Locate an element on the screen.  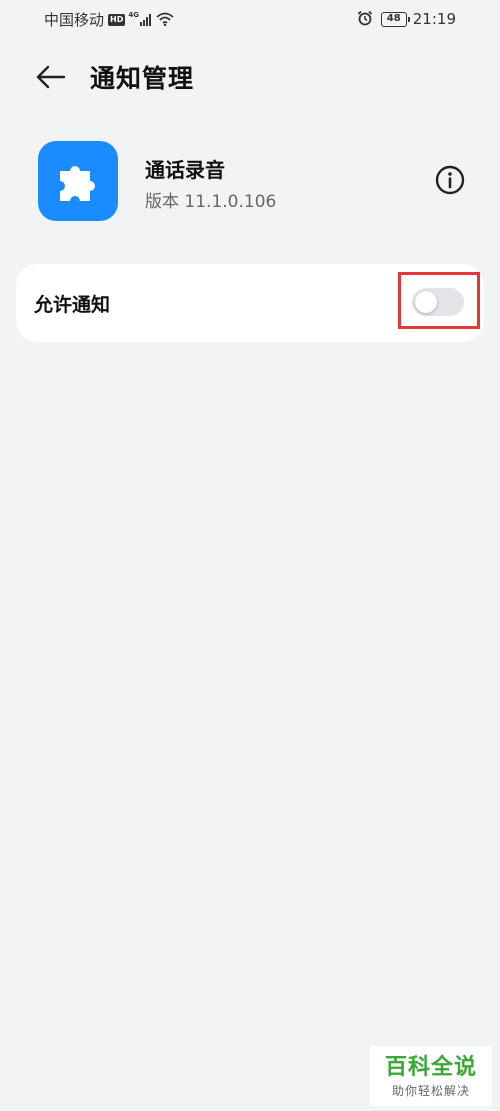
back-button is located at coordinates (51, 77).